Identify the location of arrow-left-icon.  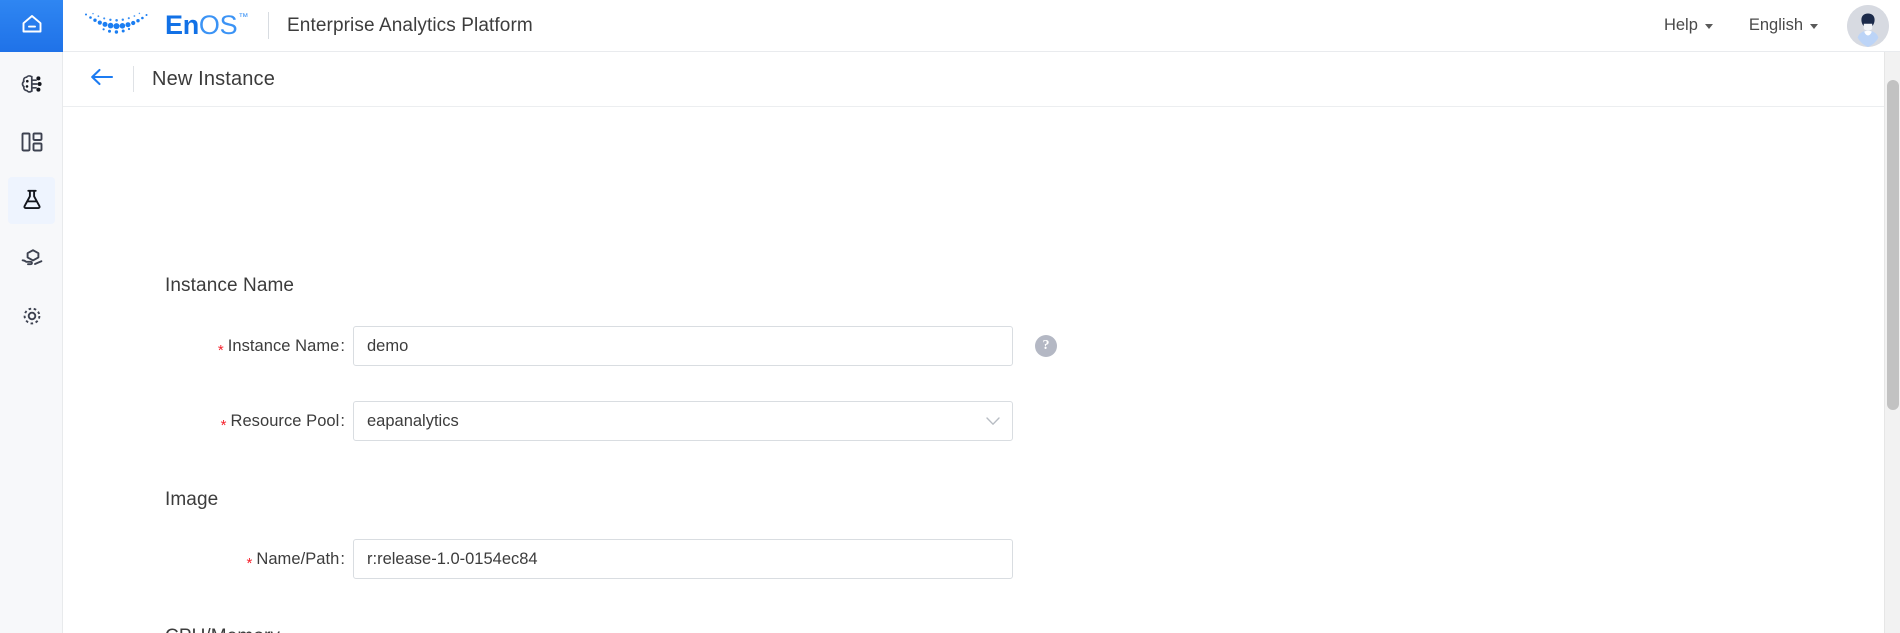
(102, 79).